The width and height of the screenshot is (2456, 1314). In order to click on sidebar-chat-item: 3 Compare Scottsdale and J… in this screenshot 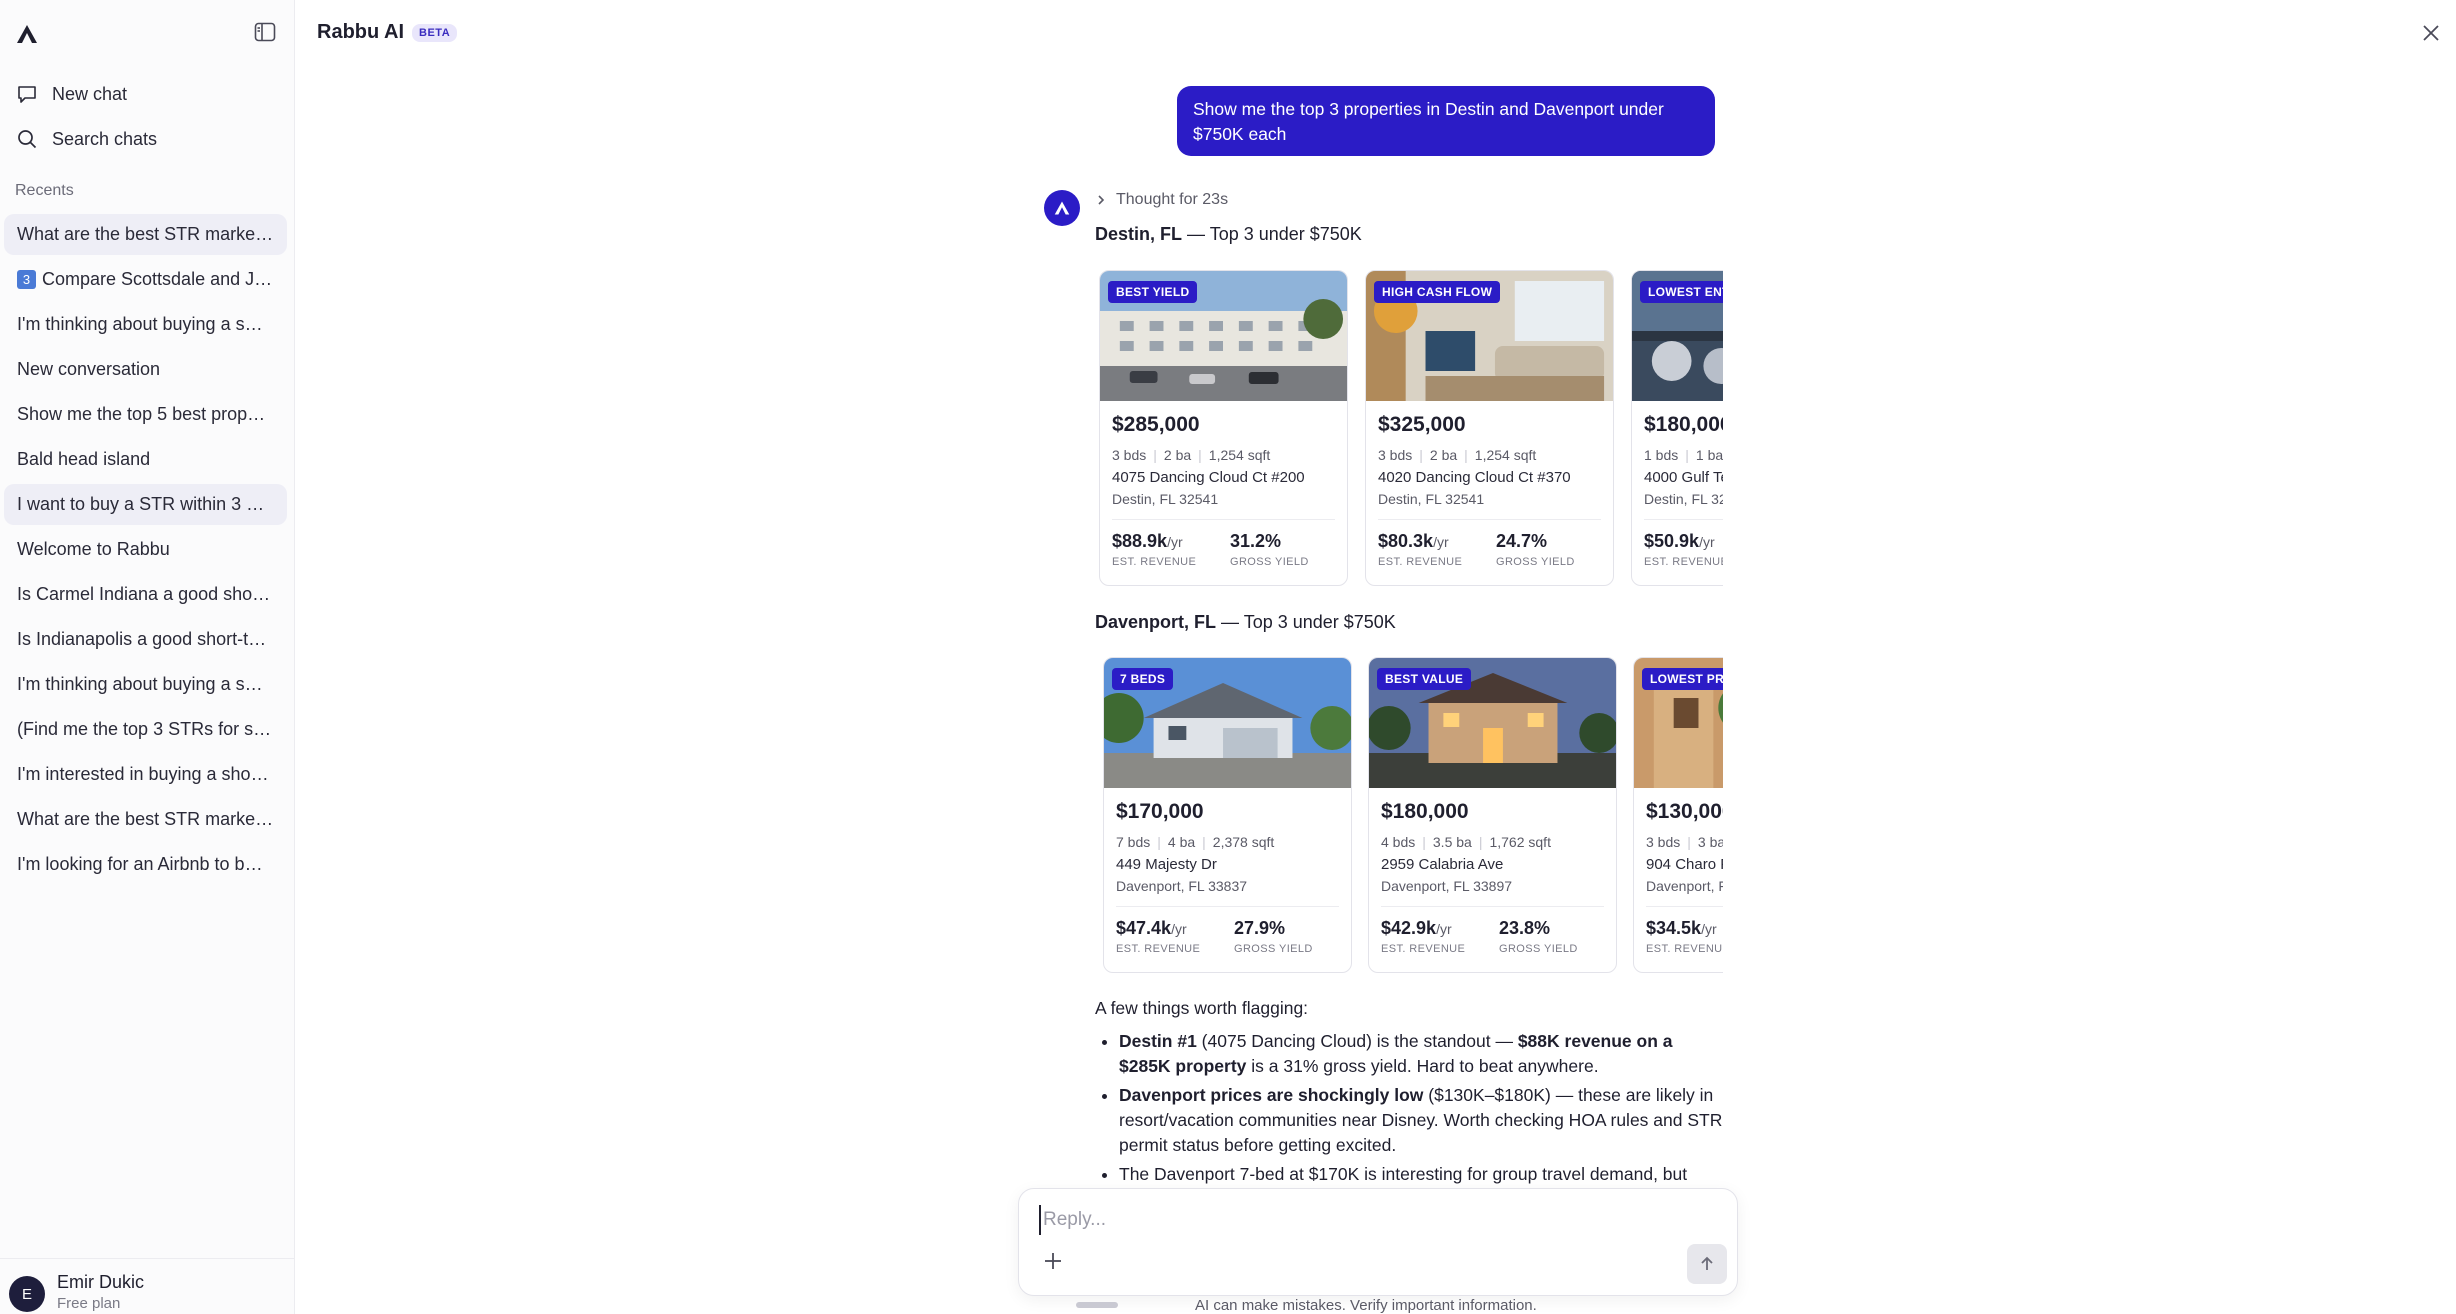, I will do `click(145, 279)`.